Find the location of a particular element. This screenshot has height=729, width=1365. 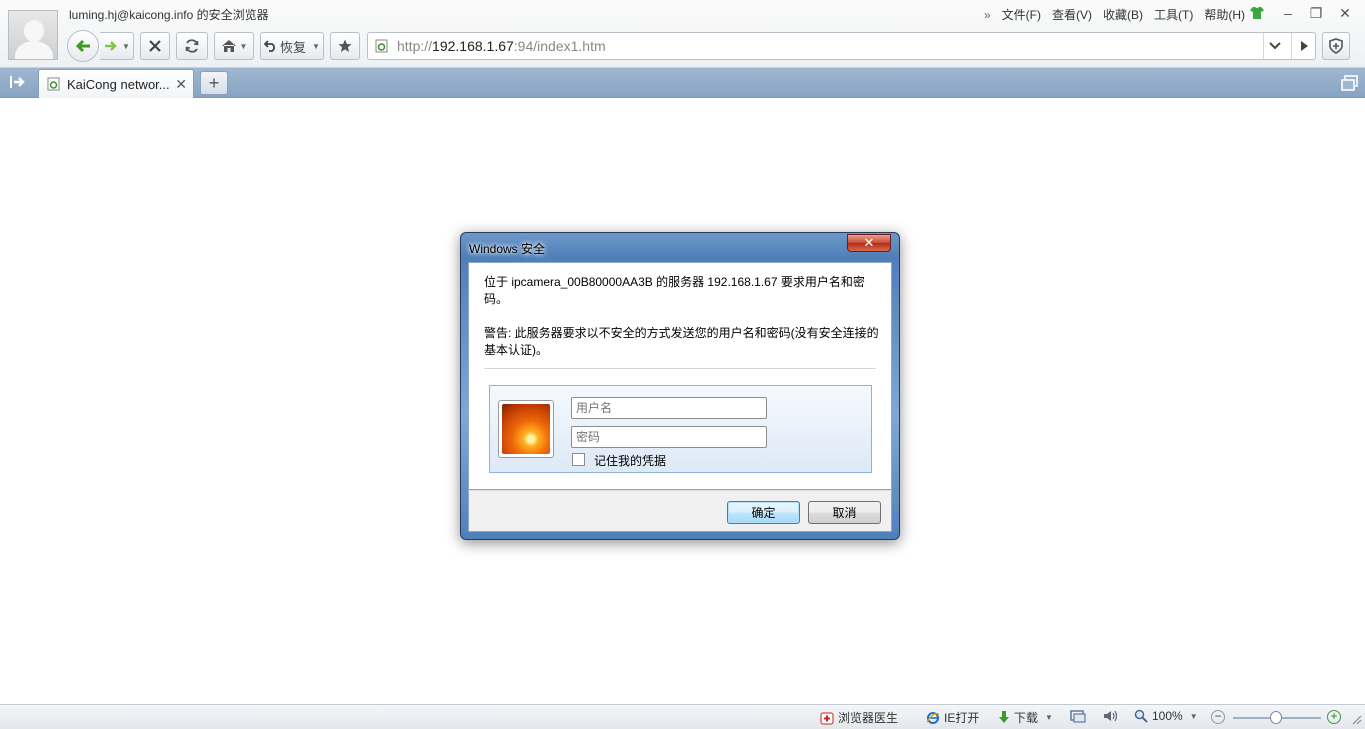

forward-dropdown-icon: ▼ is located at coordinates (126, 46).